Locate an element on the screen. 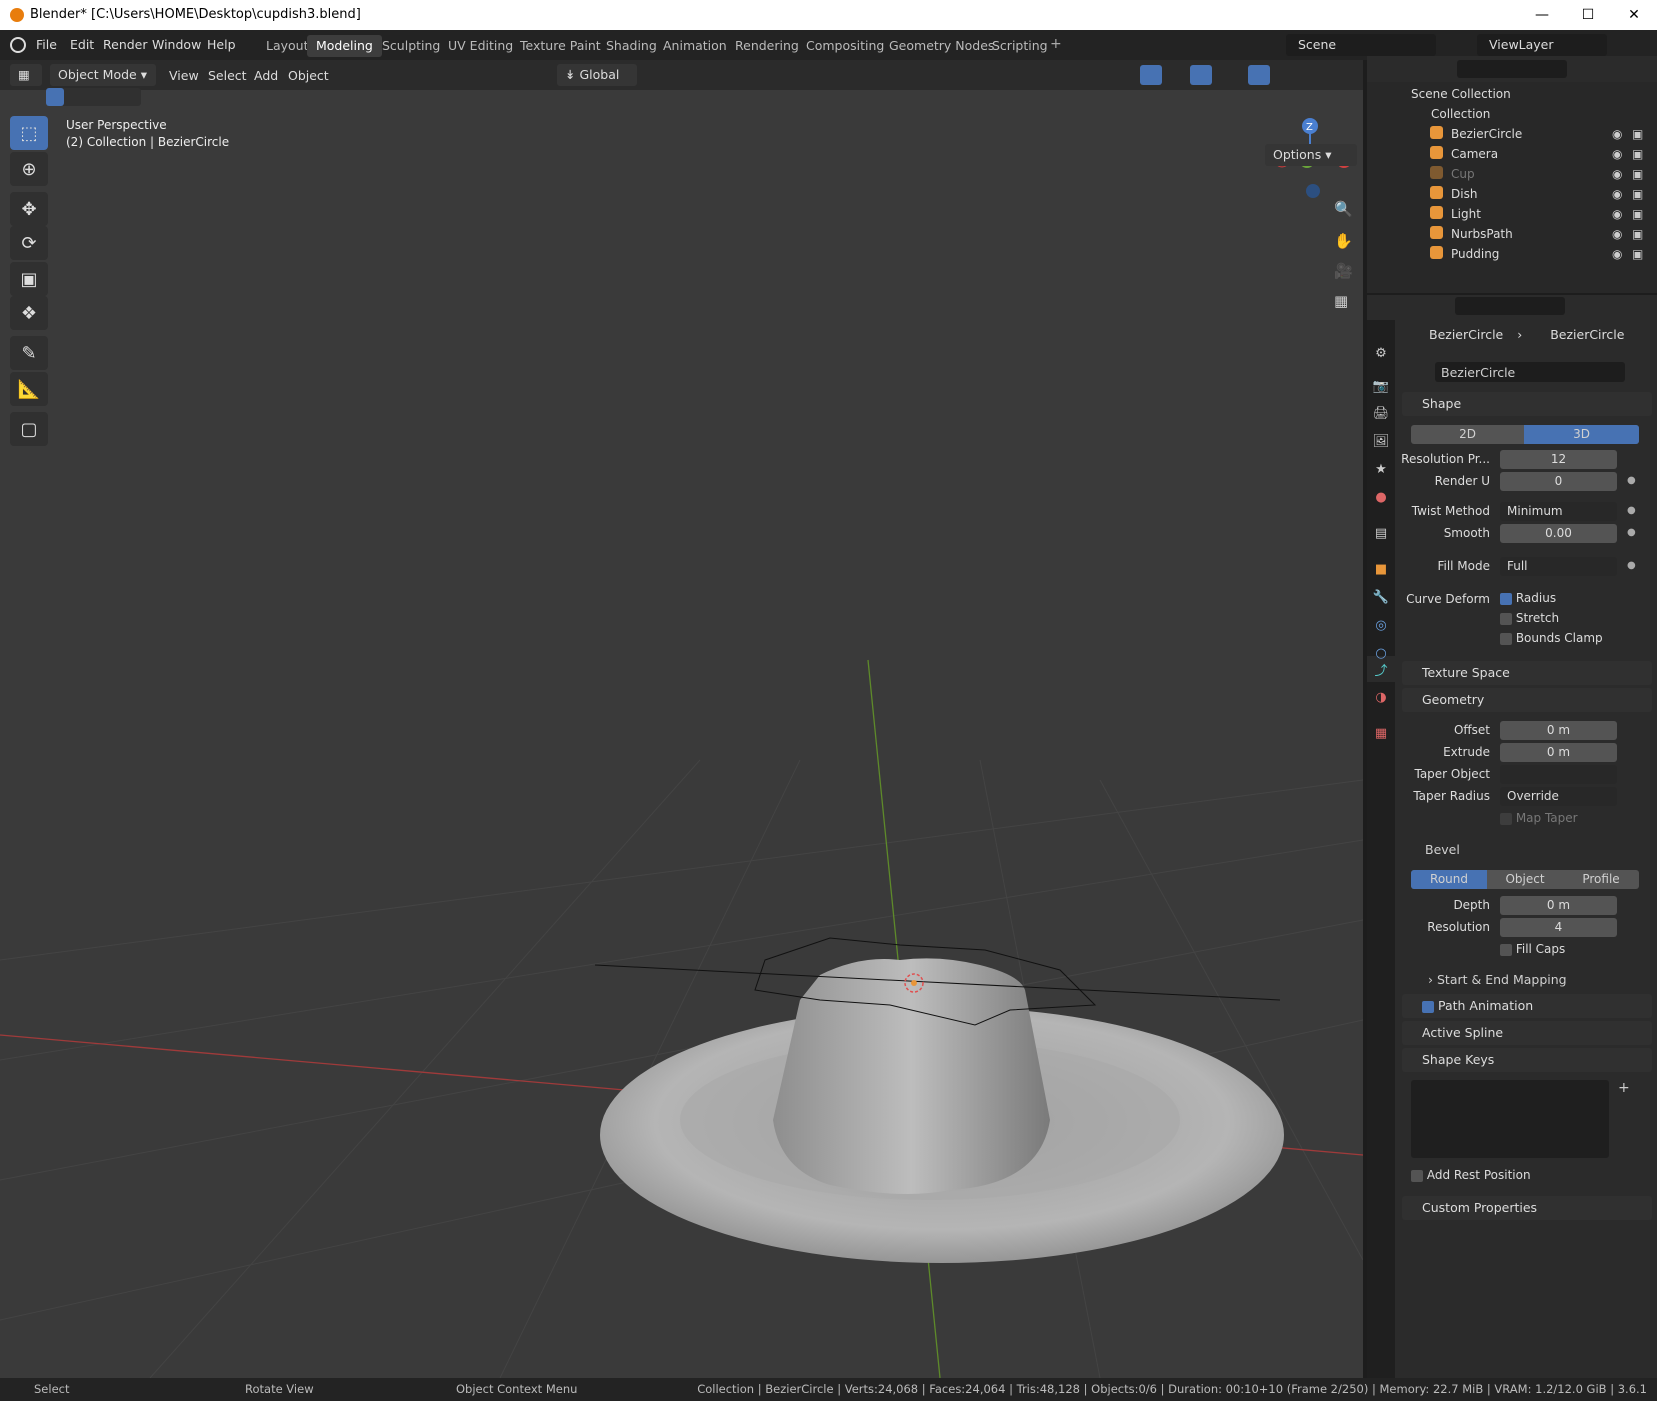 Image resolution: width=1657 pixels, height=1401 pixels. add-workspace-icon: + is located at coordinates (1056, 44).